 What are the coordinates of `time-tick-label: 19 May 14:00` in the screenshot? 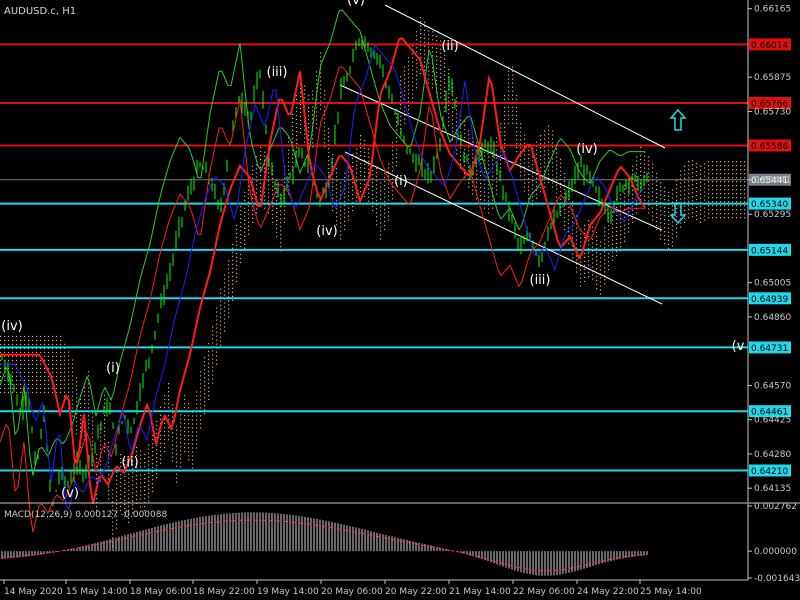 It's located at (288, 592).